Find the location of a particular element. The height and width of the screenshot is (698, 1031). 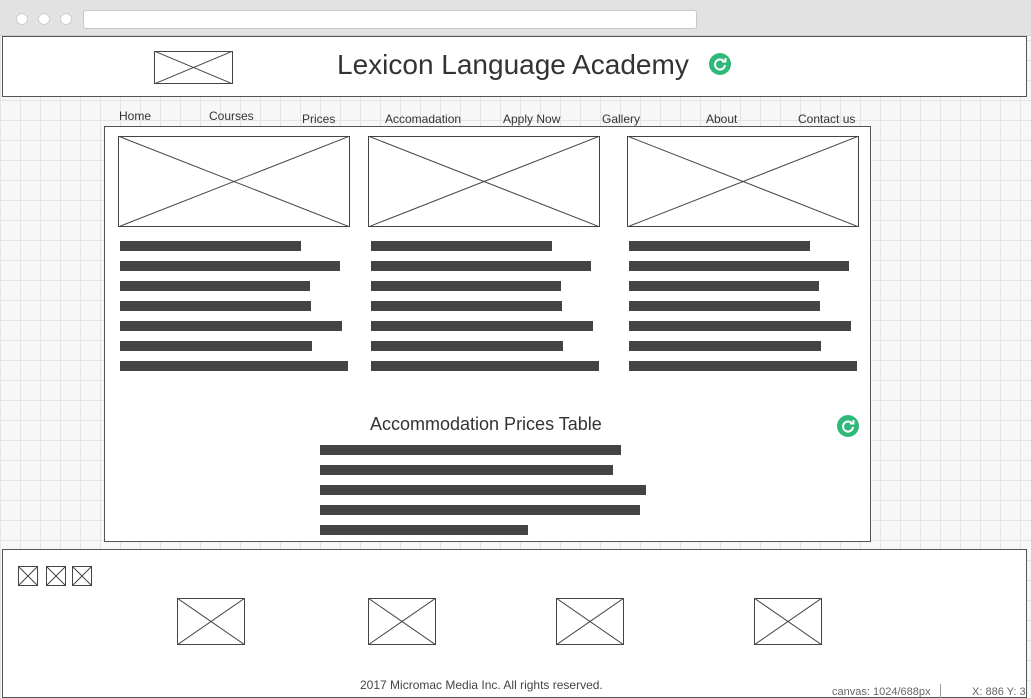

coords-value: 886 Y: 3 is located at coordinates (1005, 692).